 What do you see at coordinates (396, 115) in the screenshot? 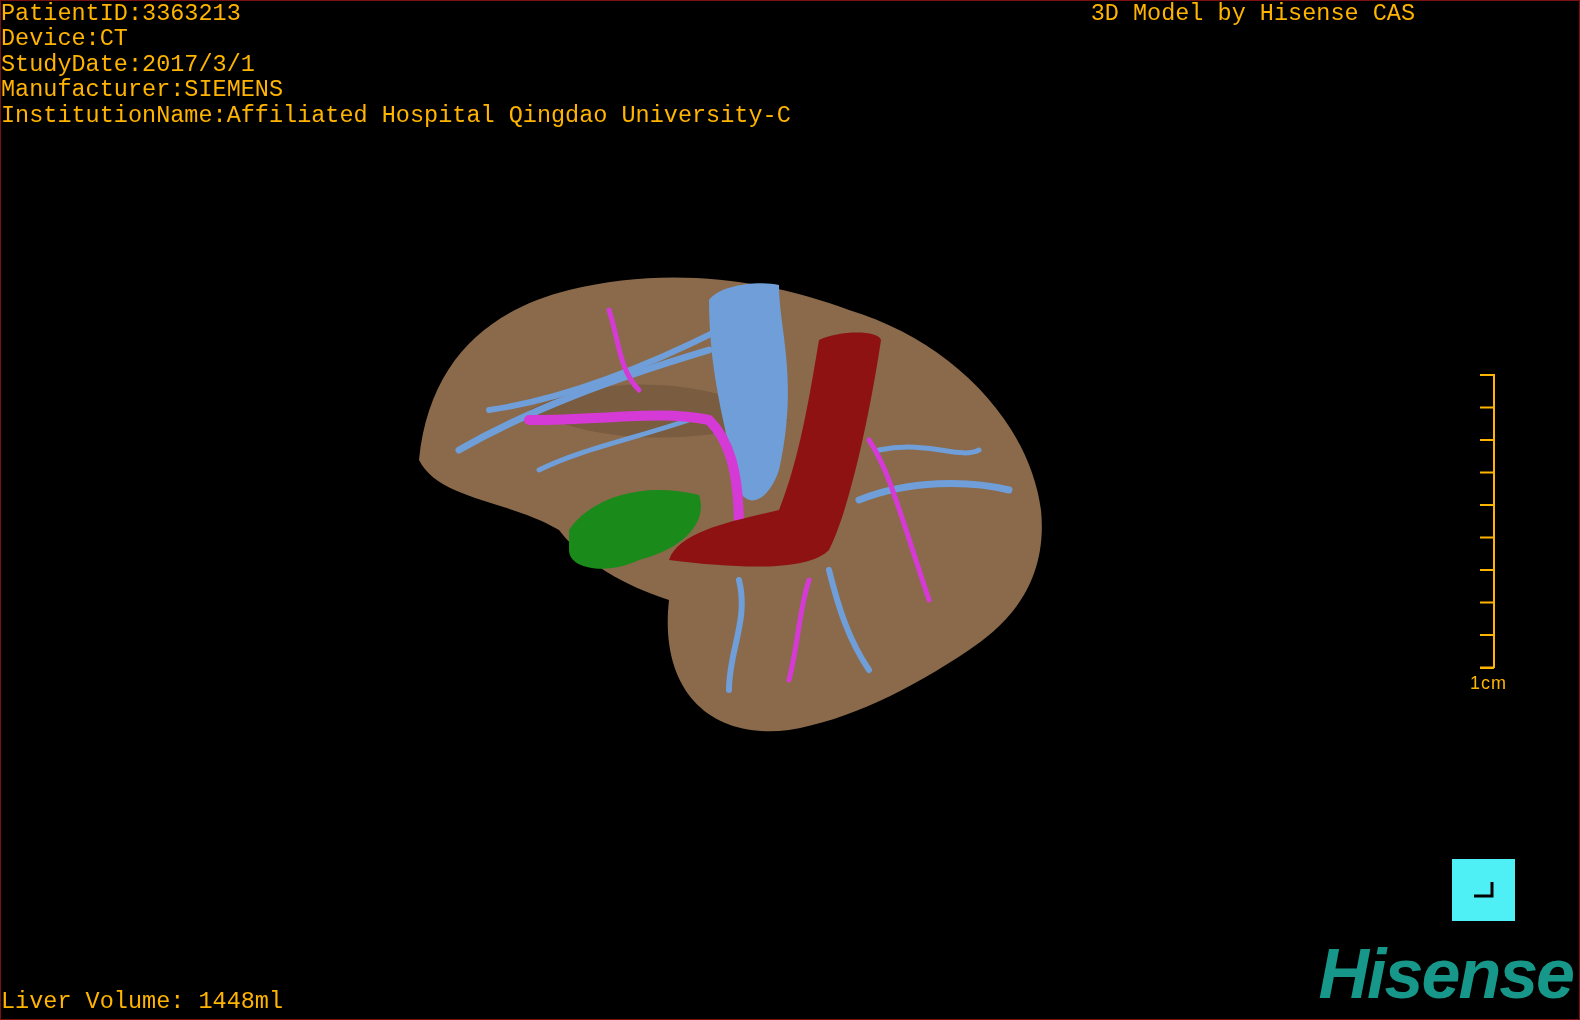
I see `info-line: InstitutionName:Affiliated Hospital Qingdao University-C` at bounding box center [396, 115].